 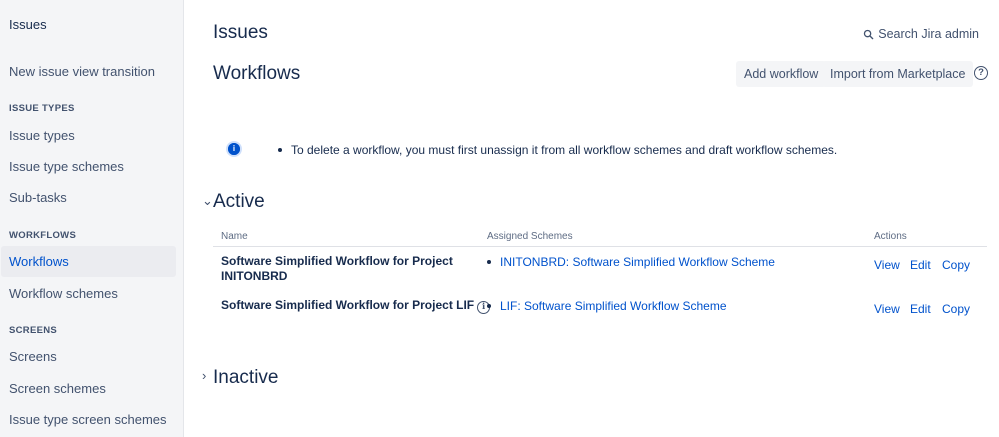 What do you see at coordinates (88, 356) in the screenshot?
I see `sidebar-item-screens: Screens` at bounding box center [88, 356].